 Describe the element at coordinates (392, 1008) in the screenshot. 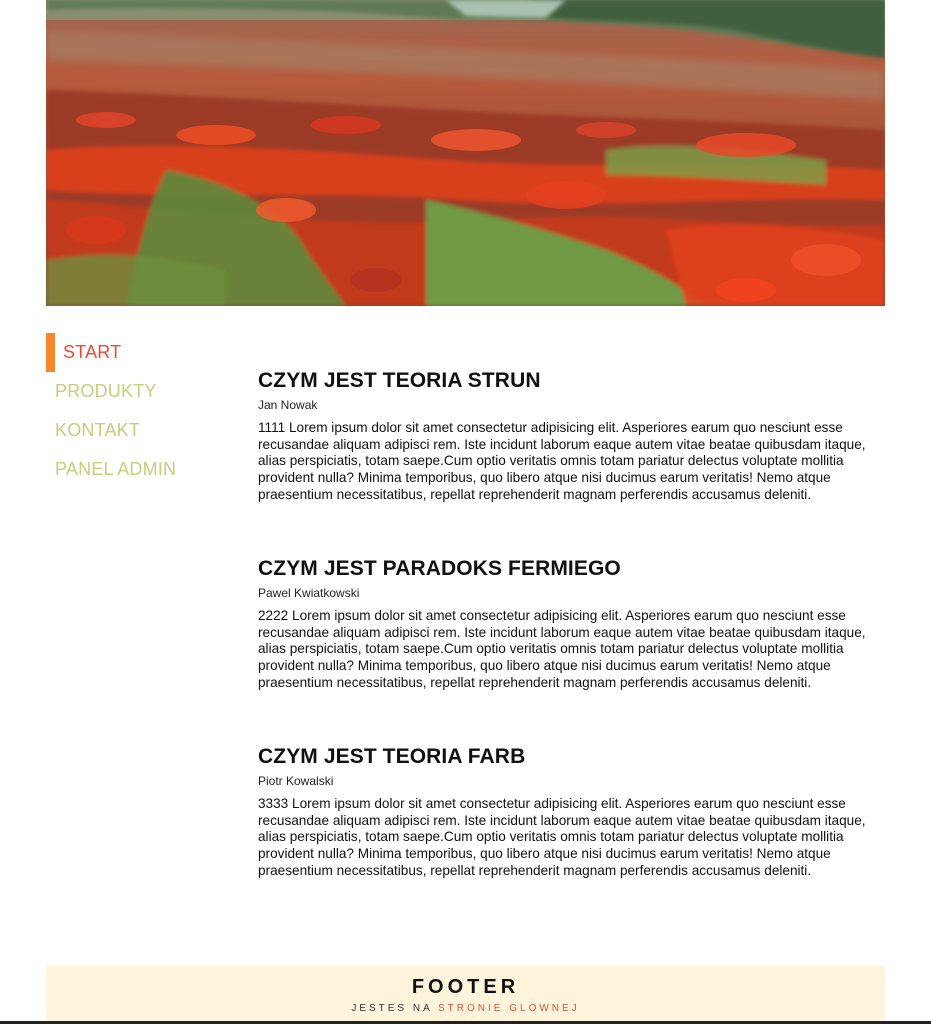

I see `footer-sub-prefix: JESTES NA` at that location.